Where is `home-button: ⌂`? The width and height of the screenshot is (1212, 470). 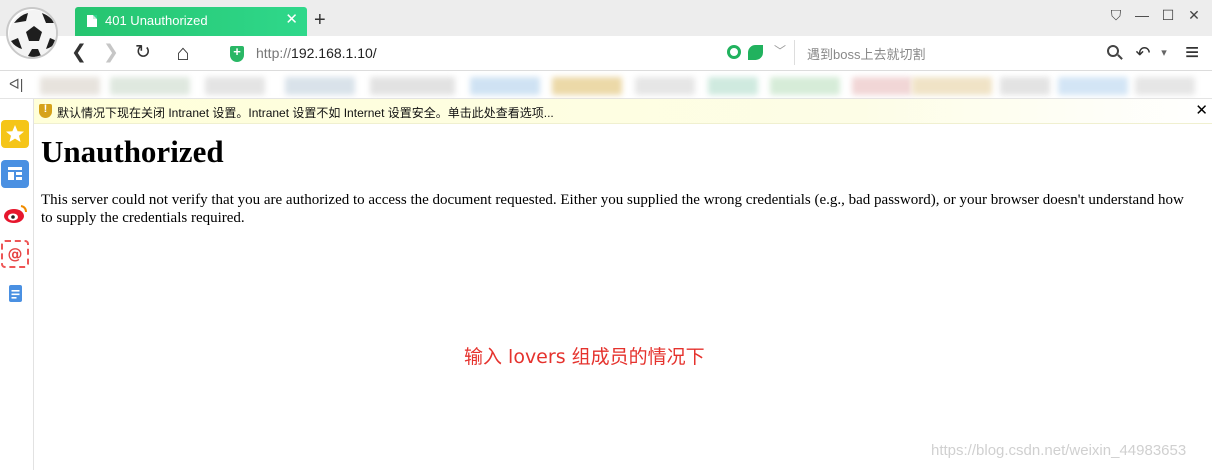
home-button: ⌂ is located at coordinates (183, 53).